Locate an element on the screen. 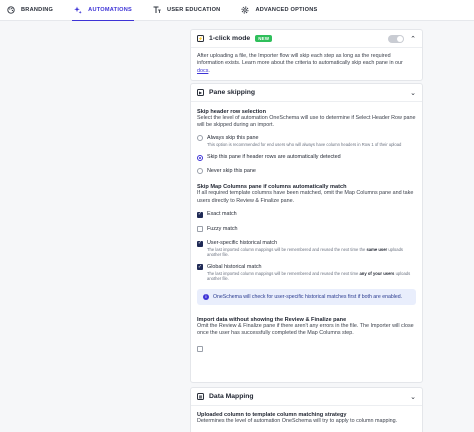 The image size is (474, 432). desc-end: . is located at coordinates (209, 70).